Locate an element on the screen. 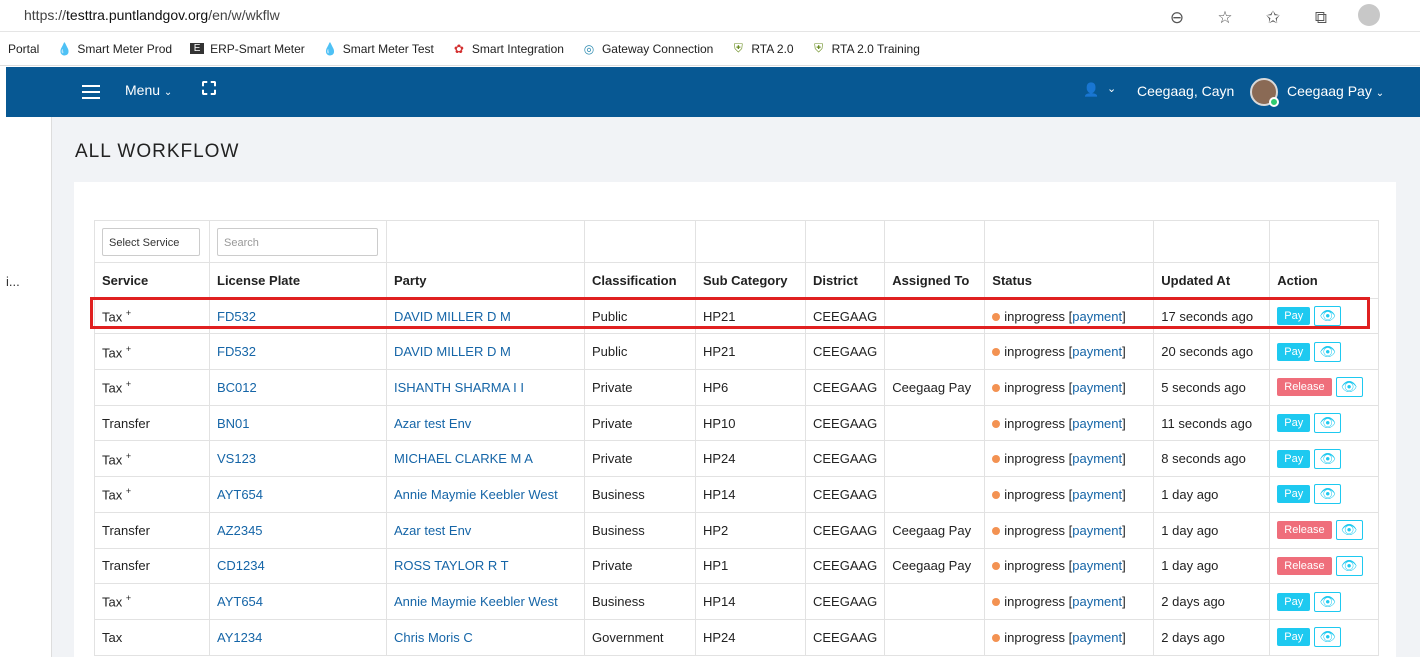 The image size is (1420, 662). bookmark-gateway-connection: ◎ Gateway Connection is located at coordinates (648, 49).